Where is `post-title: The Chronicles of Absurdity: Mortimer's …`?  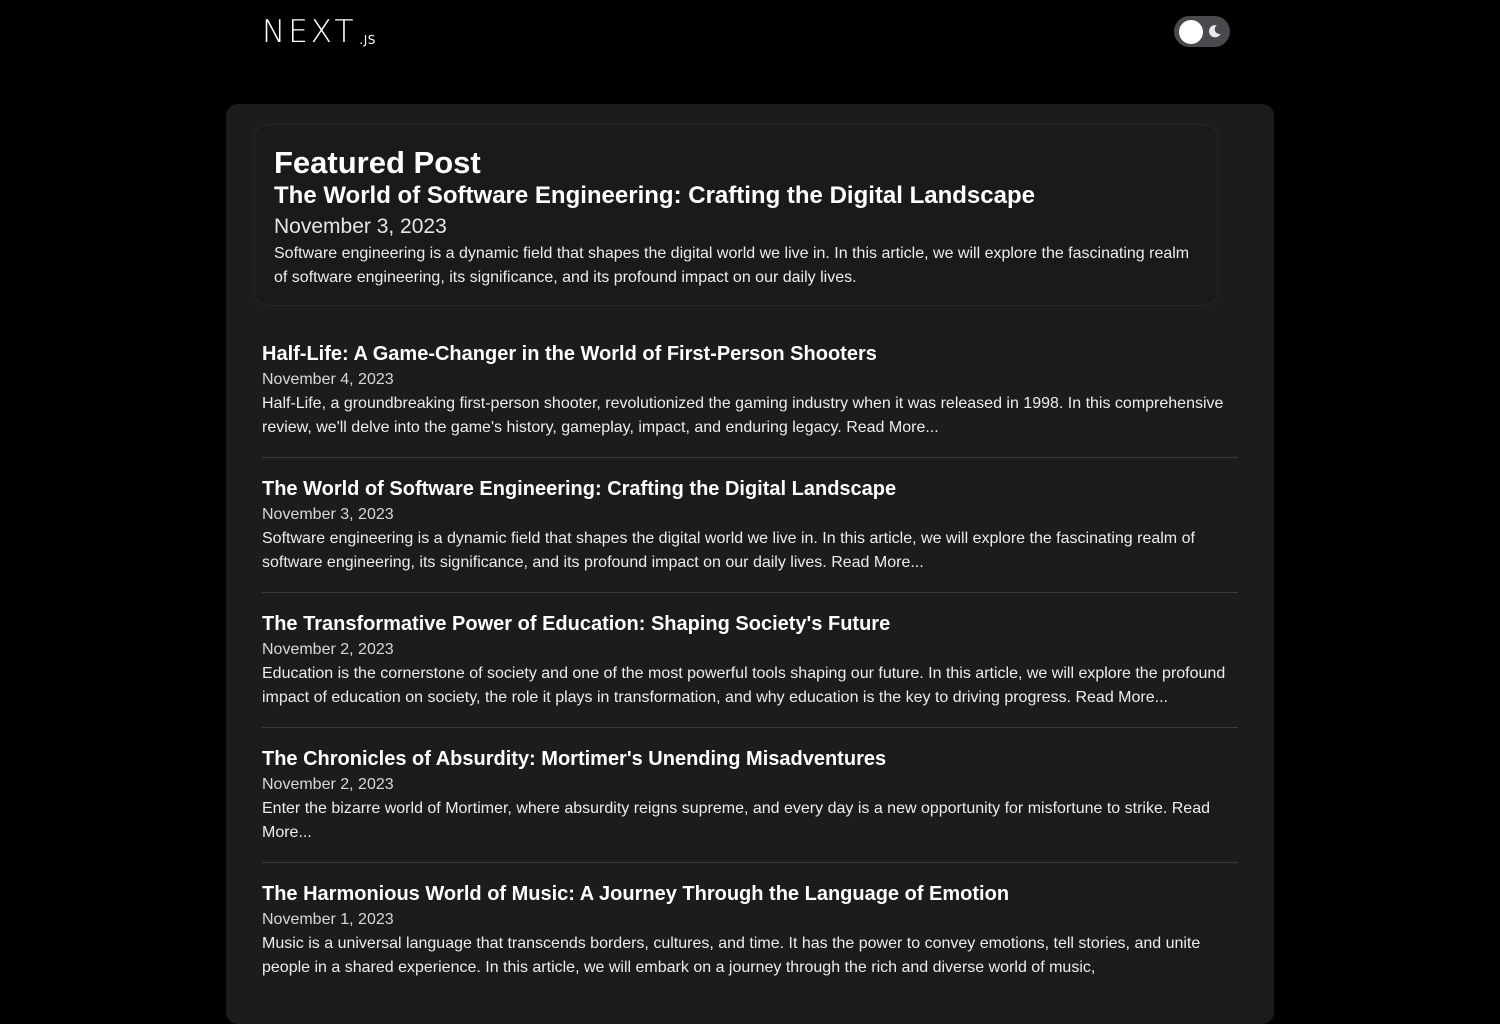
post-title: The Chronicles of Absurdity: Mortimer's … is located at coordinates (750, 759).